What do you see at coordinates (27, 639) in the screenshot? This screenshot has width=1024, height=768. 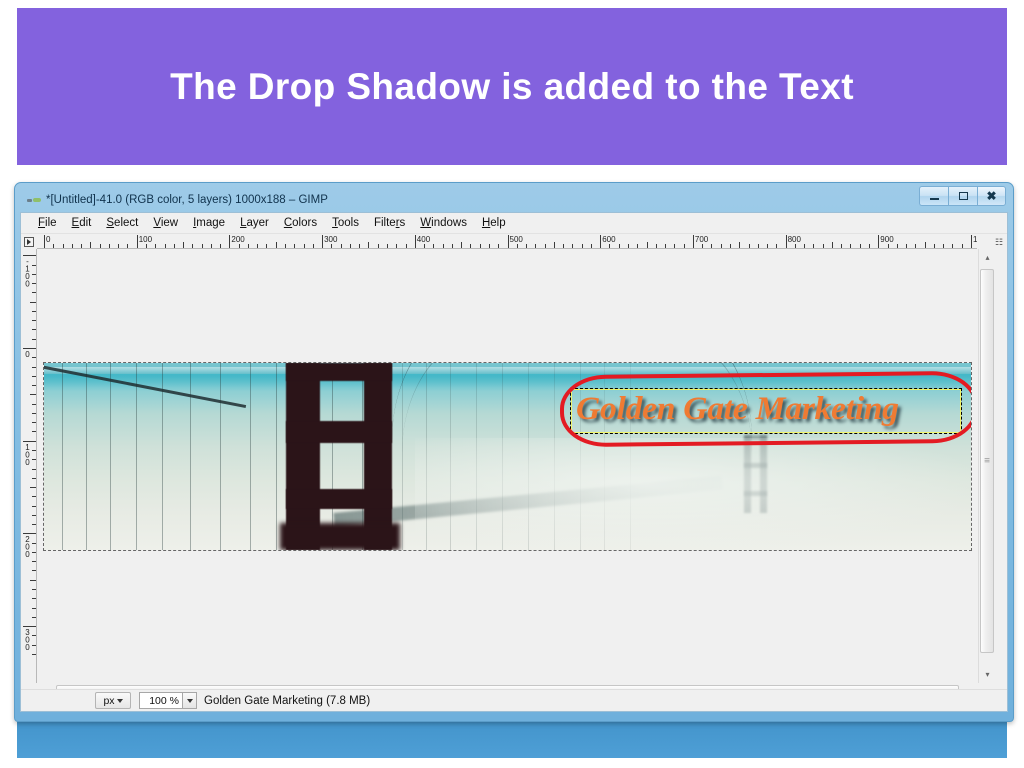 I see `ruler-label: 300` at bounding box center [27, 639].